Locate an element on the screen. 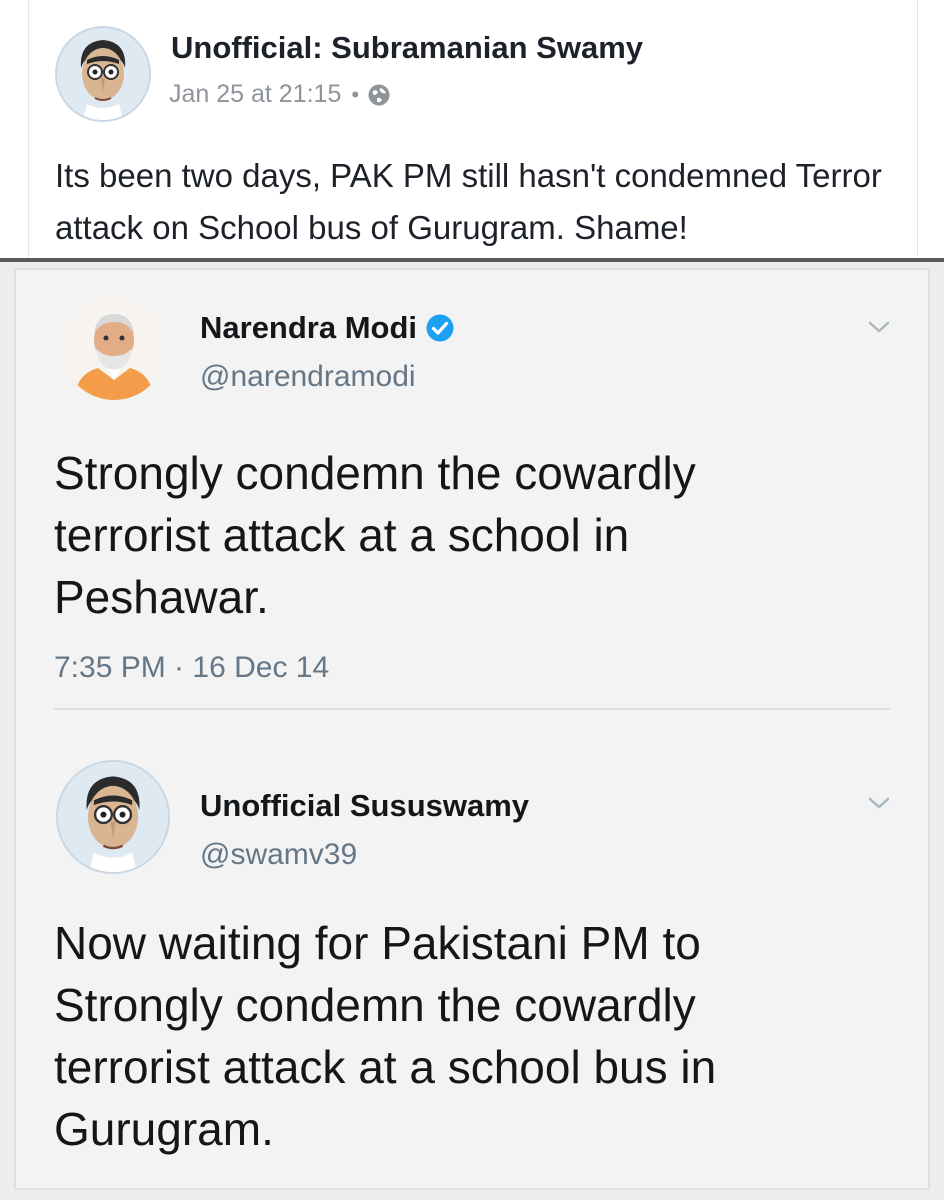  author-avatar is located at coordinates (103, 74).